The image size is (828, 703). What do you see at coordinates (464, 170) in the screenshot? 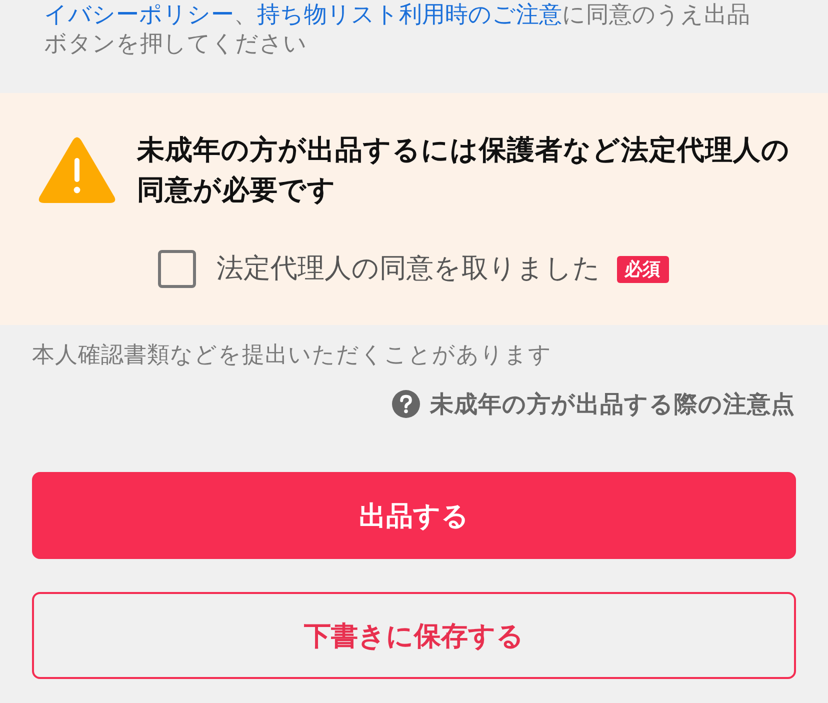
I see `warning-title: 未成年の方が出品するには保護者など法定代理人の同意が必要です` at bounding box center [464, 170].